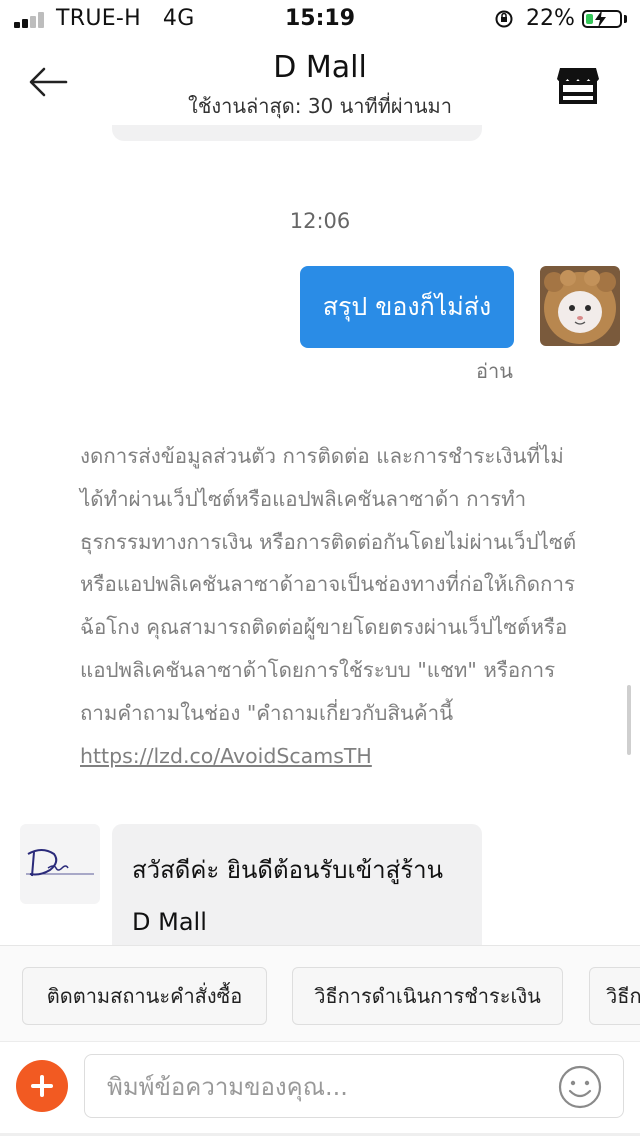  What do you see at coordinates (504, 19) in the screenshot?
I see `rotation-lock-icon` at bounding box center [504, 19].